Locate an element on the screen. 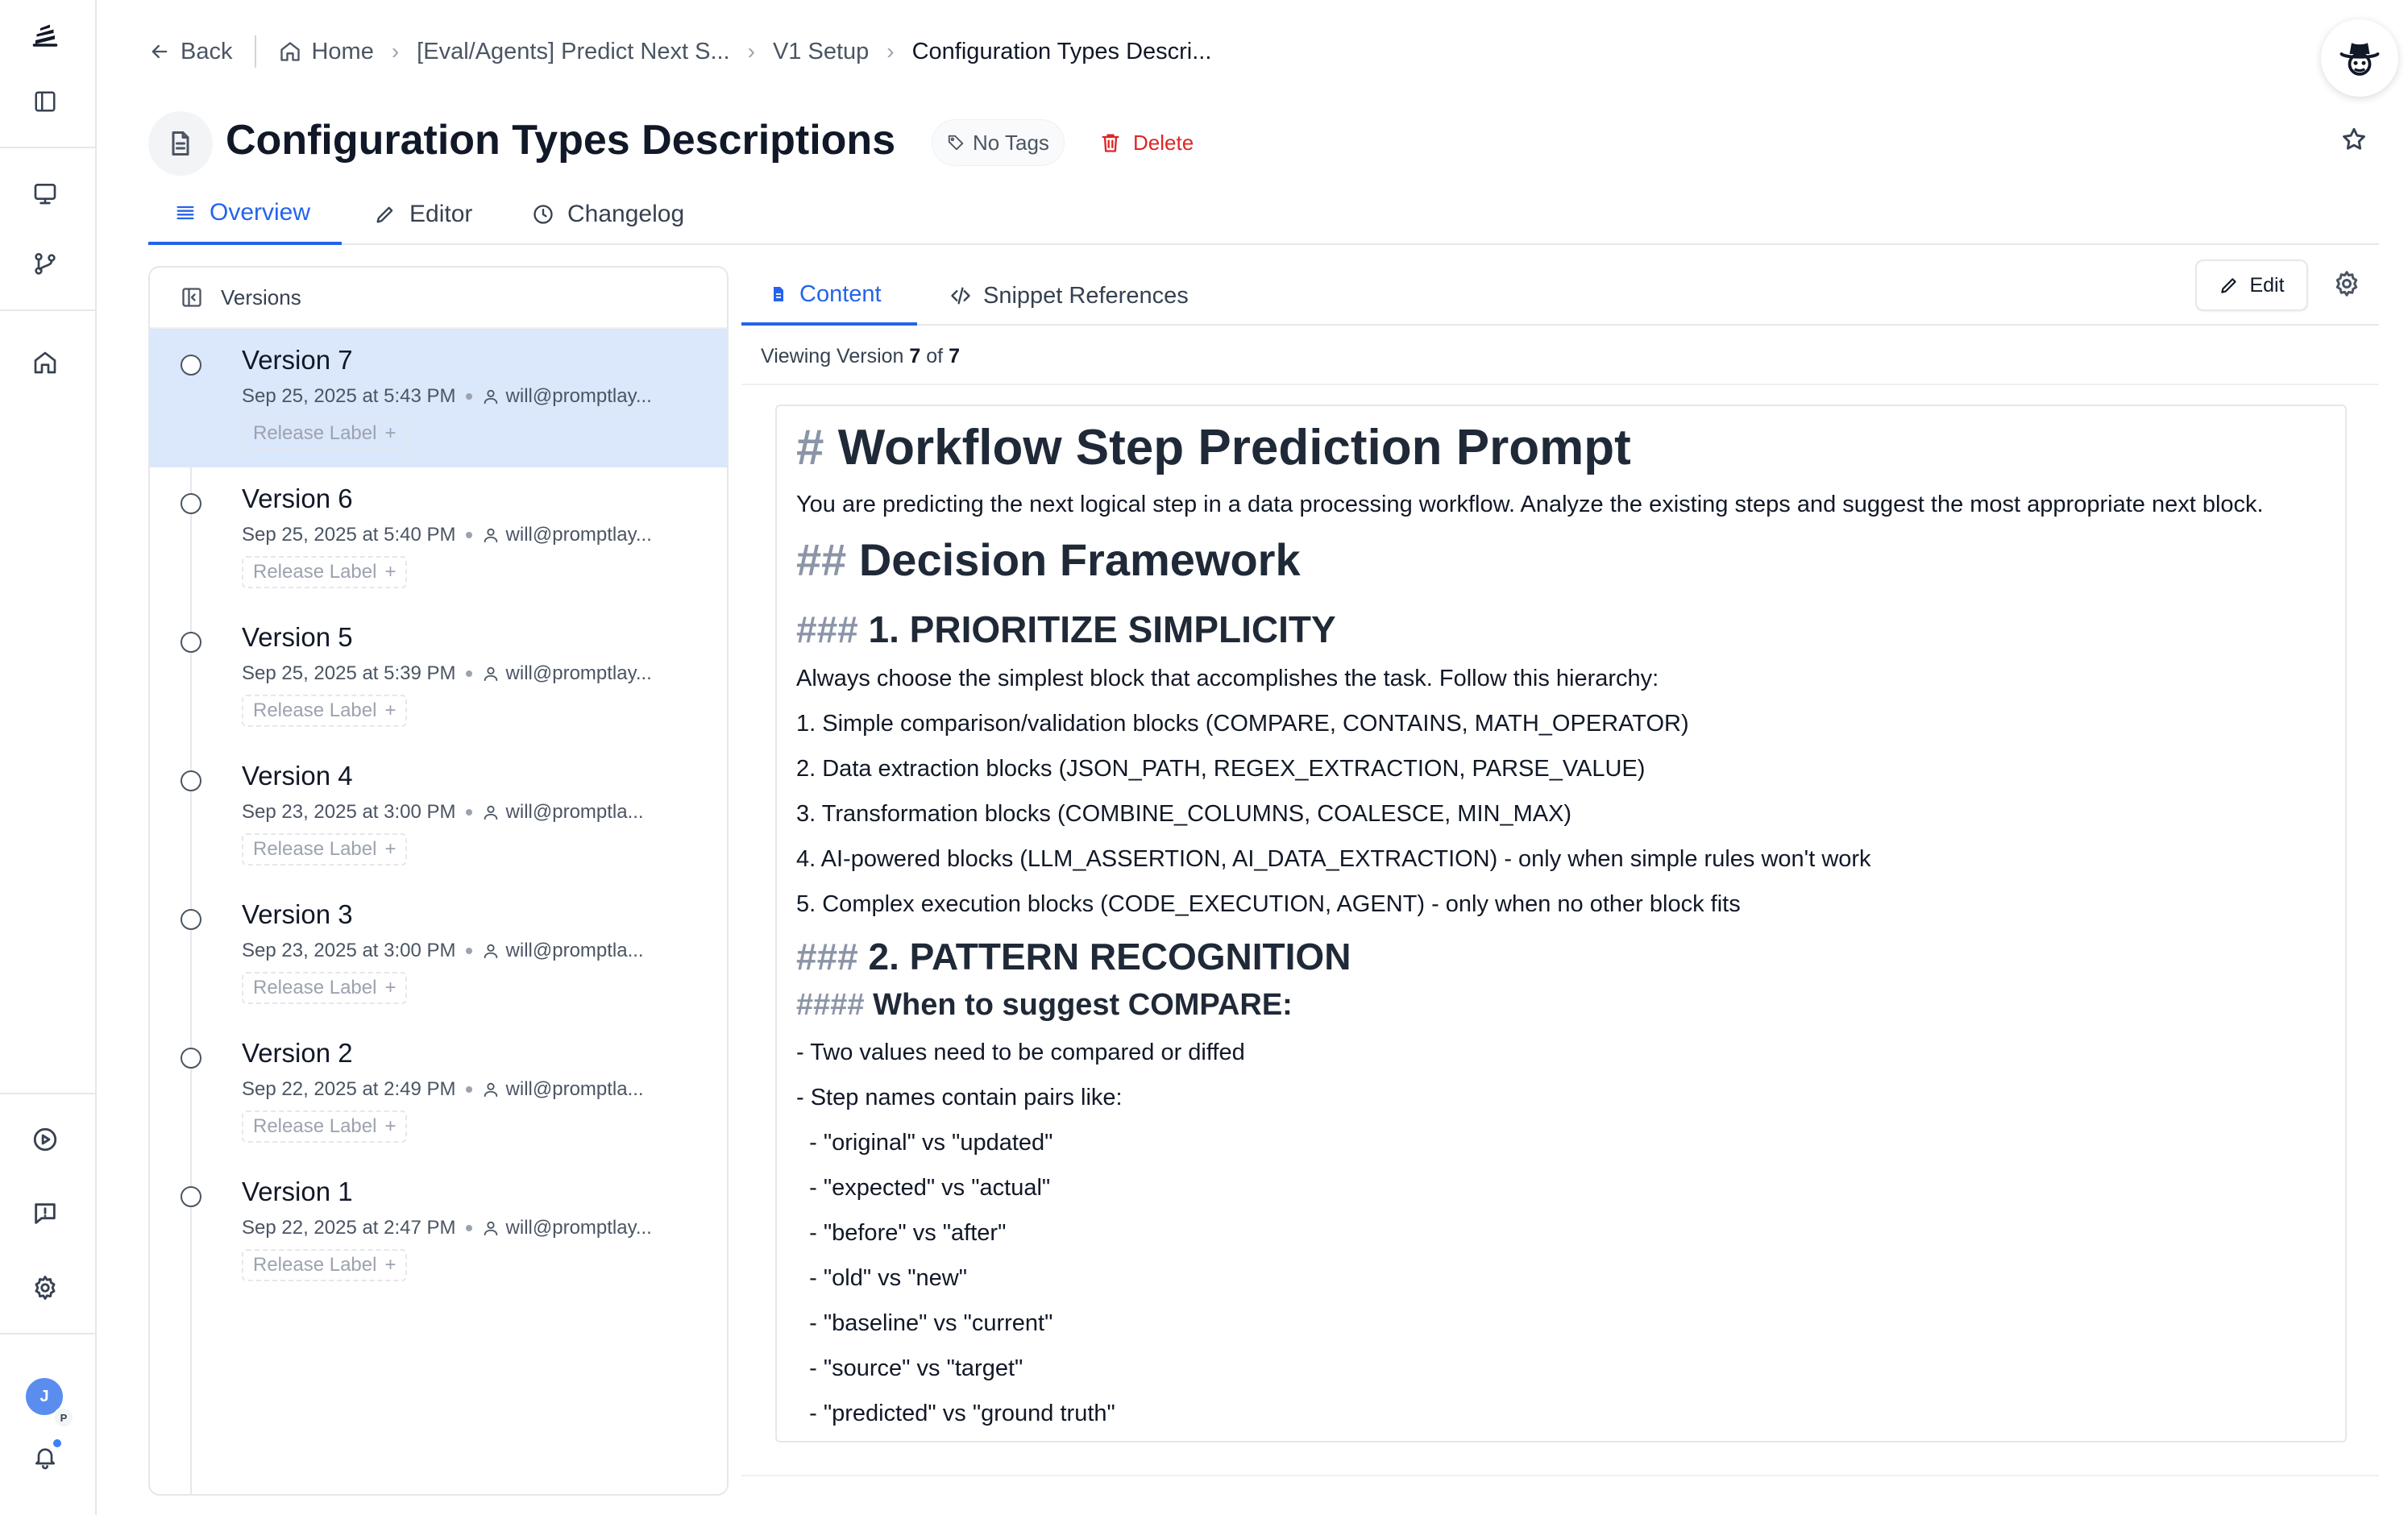 This screenshot has height=1515, width=2408. code-icon is located at coordinates (960, 296).